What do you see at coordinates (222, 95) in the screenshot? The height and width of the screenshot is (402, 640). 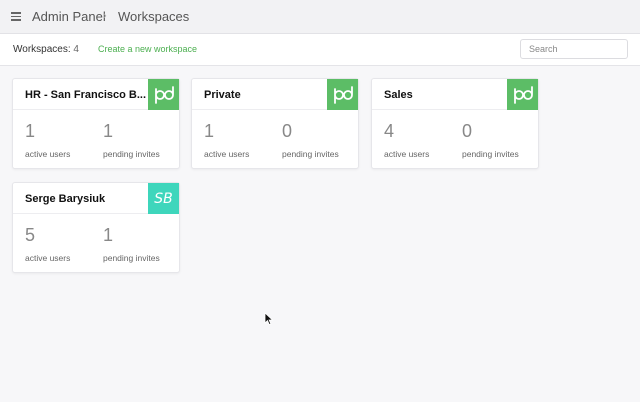 I see `workspace-name: Private` at bounding box center [222, 95].